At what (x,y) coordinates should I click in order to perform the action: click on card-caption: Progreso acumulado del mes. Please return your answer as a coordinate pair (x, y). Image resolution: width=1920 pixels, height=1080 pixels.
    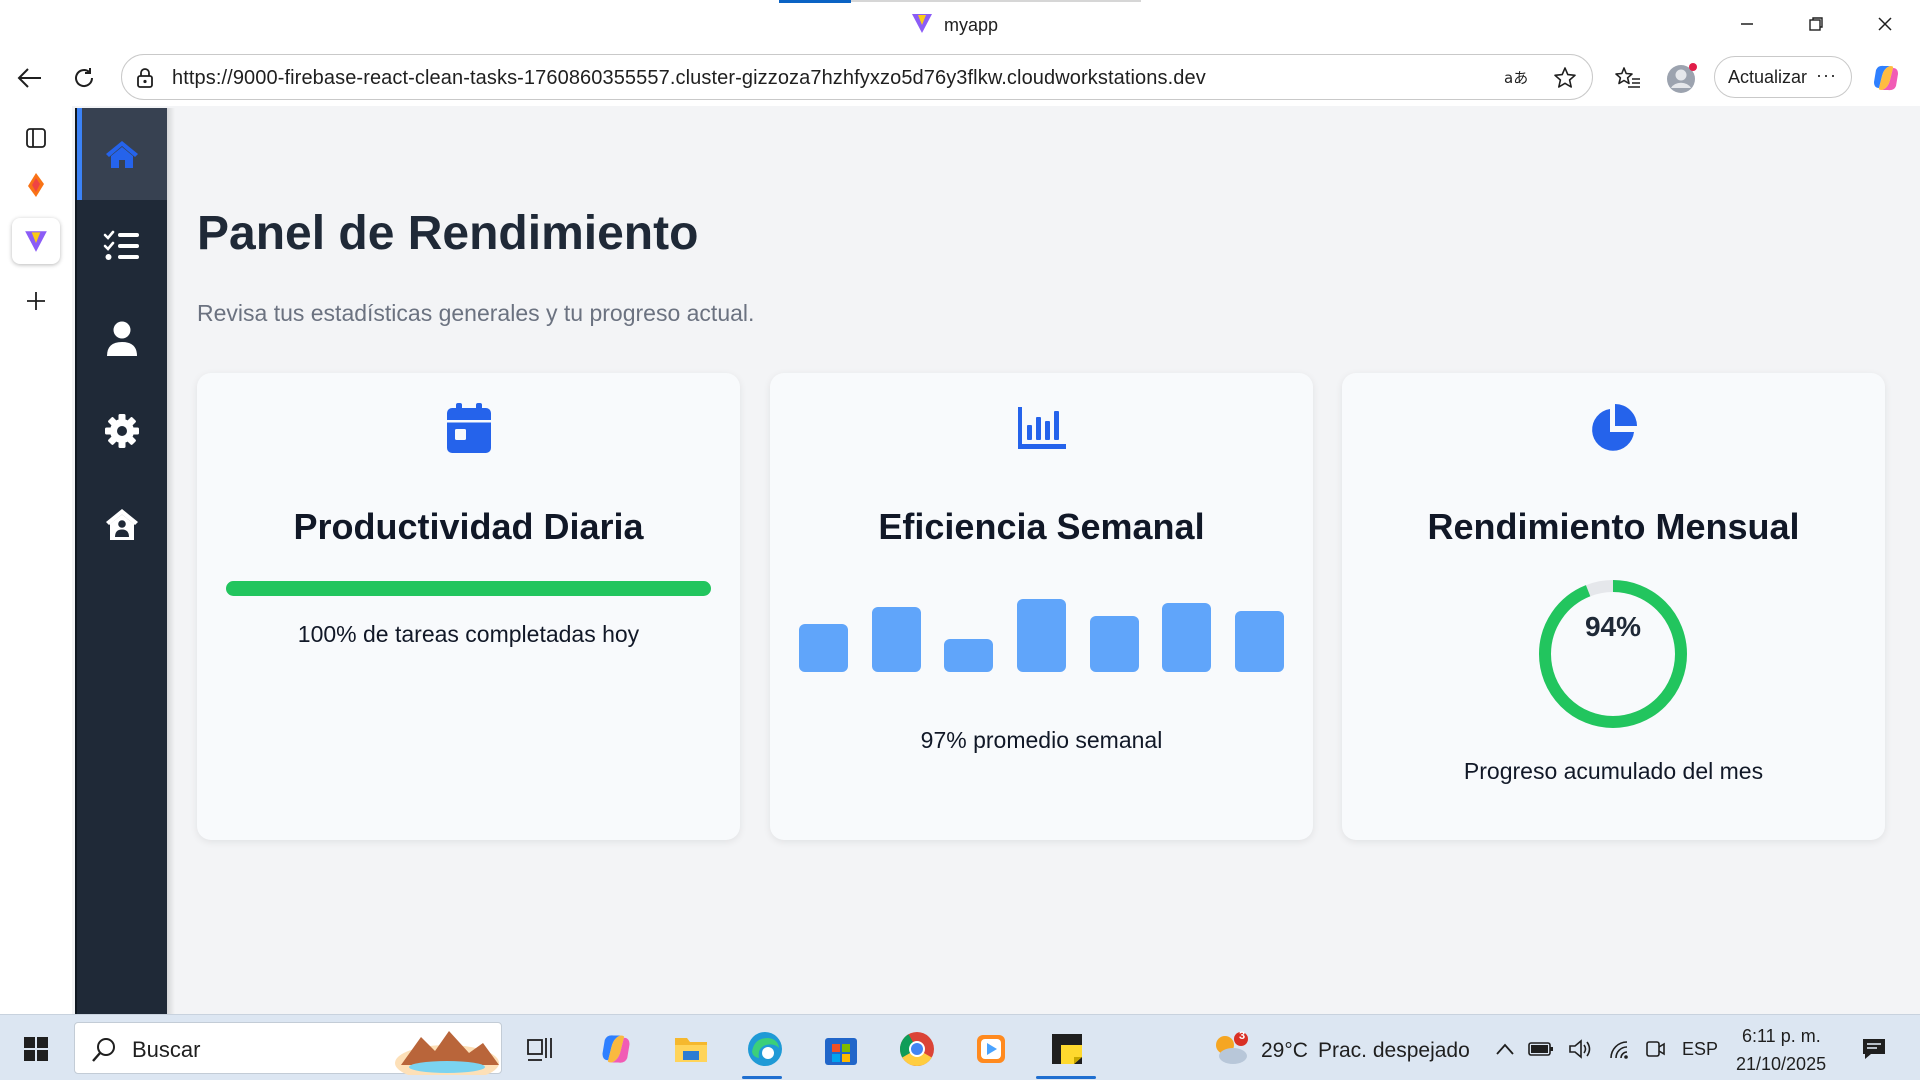
    Looking at the image, I should click on (1613, 771).